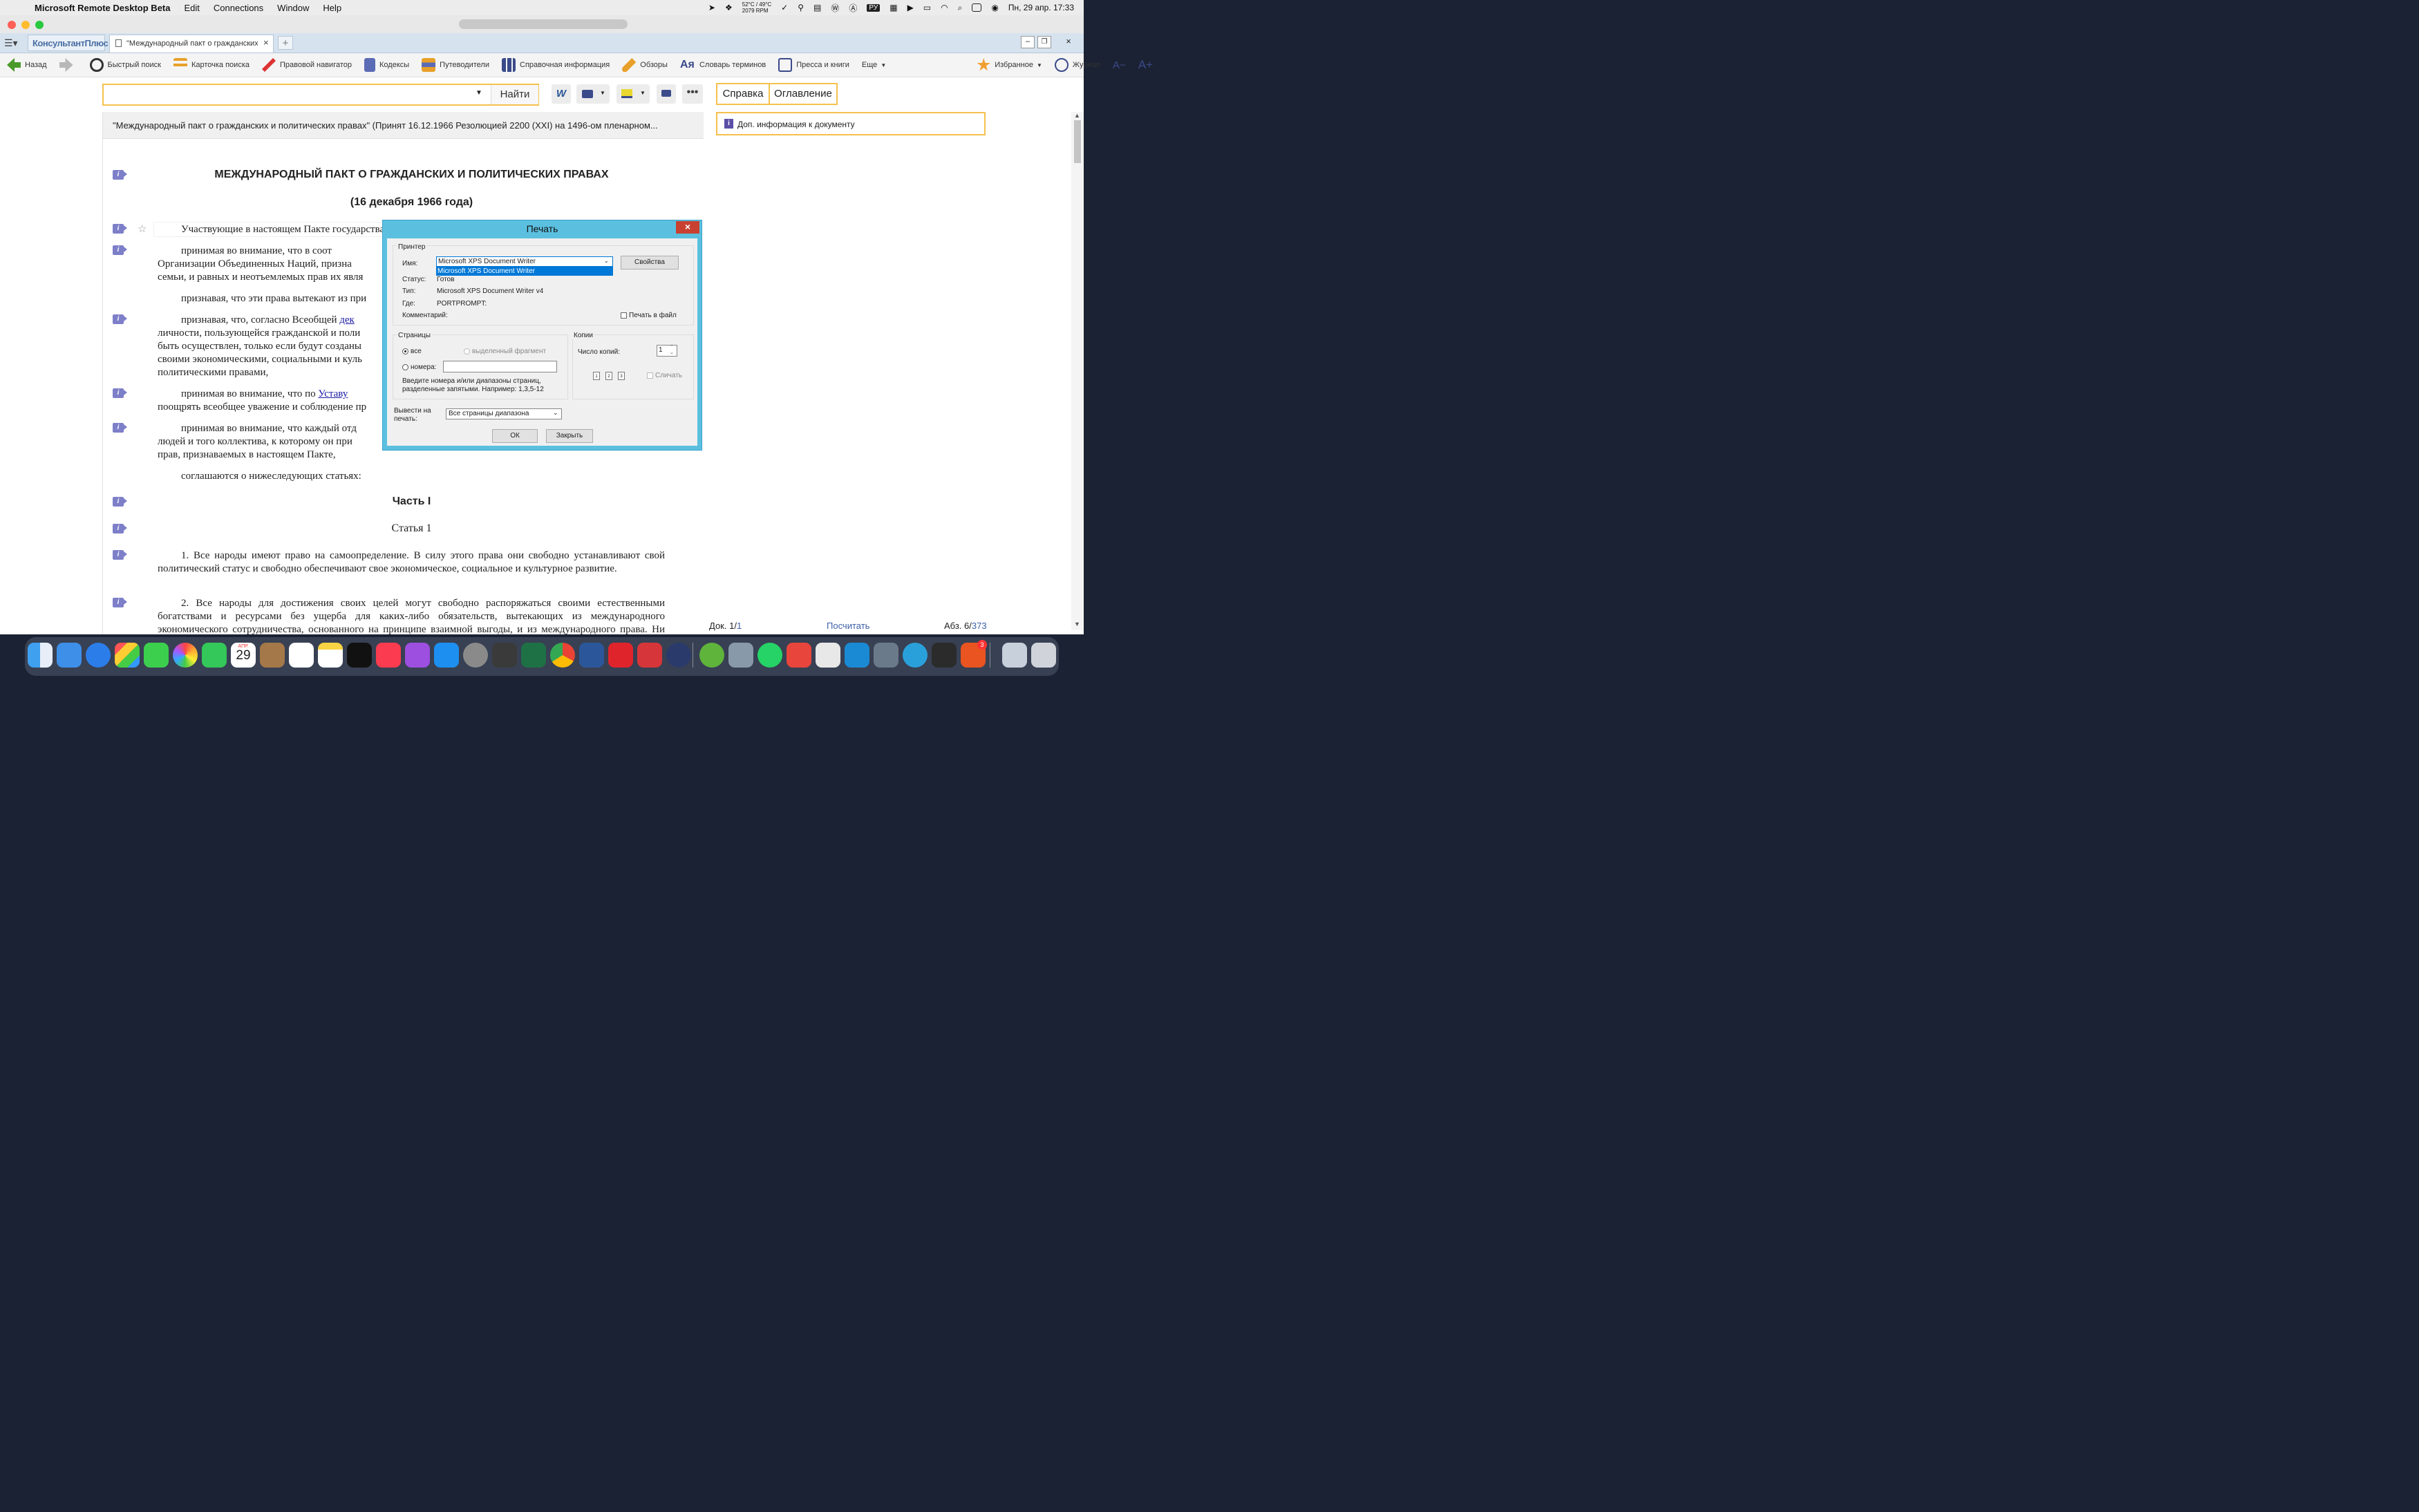 This screenshot has height=1512, width=2419. I want to click on print-to-file-checkbox, so click(624, 315).